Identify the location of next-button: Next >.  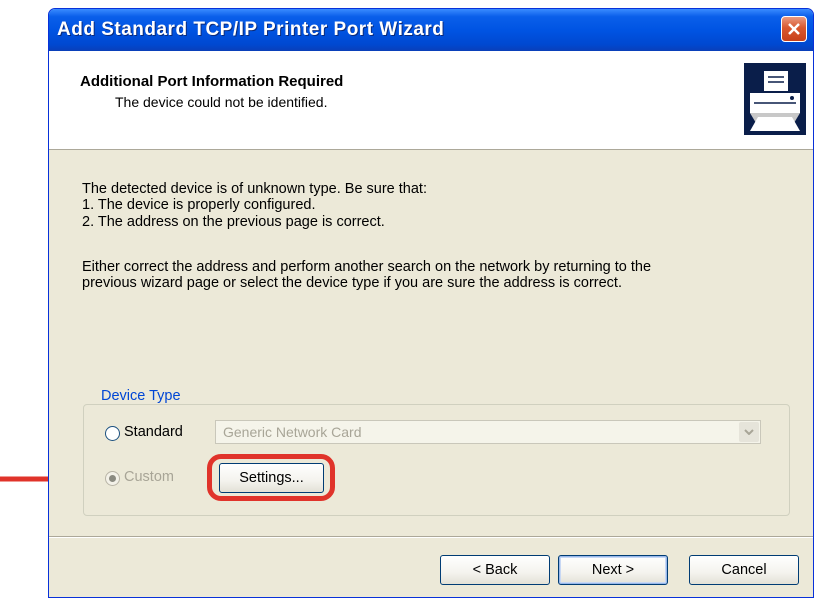
(613, 570).